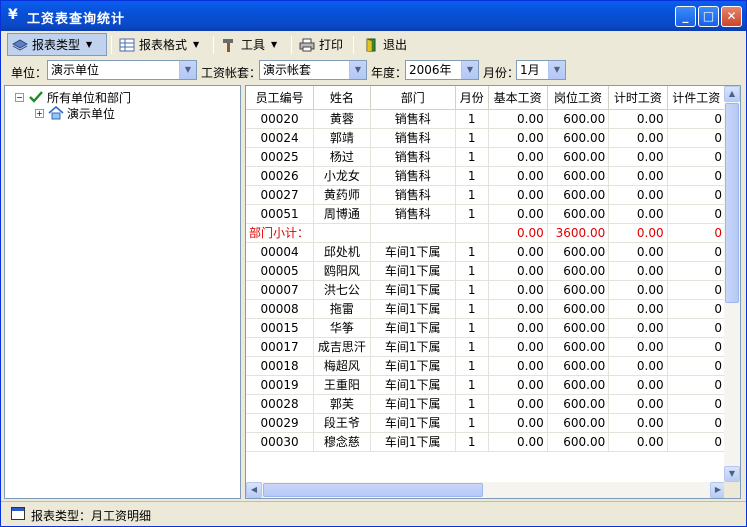 Image resolution: width=747 pixels, height=527 pixels. I want to click on report-type-button: 报表类型 ▼, so click(57, 44).